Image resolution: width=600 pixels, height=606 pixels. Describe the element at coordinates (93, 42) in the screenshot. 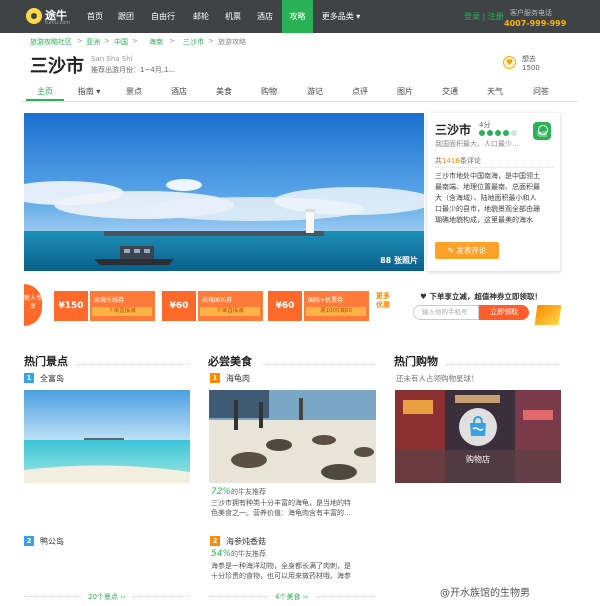

I see `breadcrumb-item: 亚洲` at that location.